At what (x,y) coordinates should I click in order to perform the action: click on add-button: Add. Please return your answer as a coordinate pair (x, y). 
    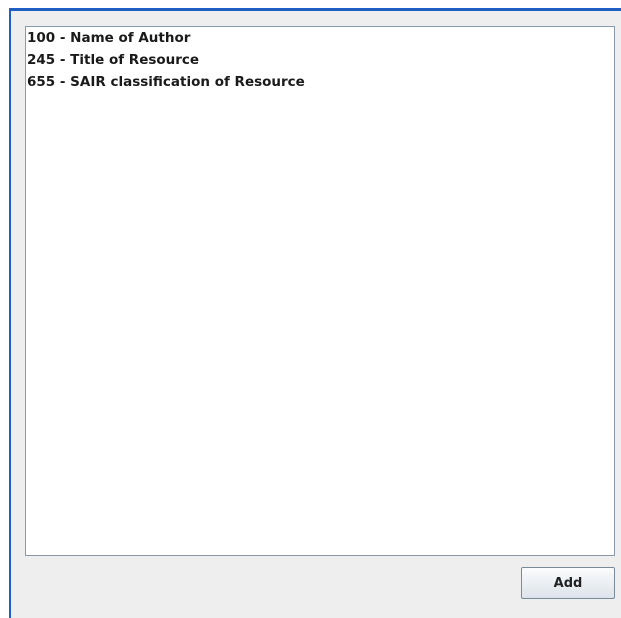
    Looking at the image, I should click on (568, 583).